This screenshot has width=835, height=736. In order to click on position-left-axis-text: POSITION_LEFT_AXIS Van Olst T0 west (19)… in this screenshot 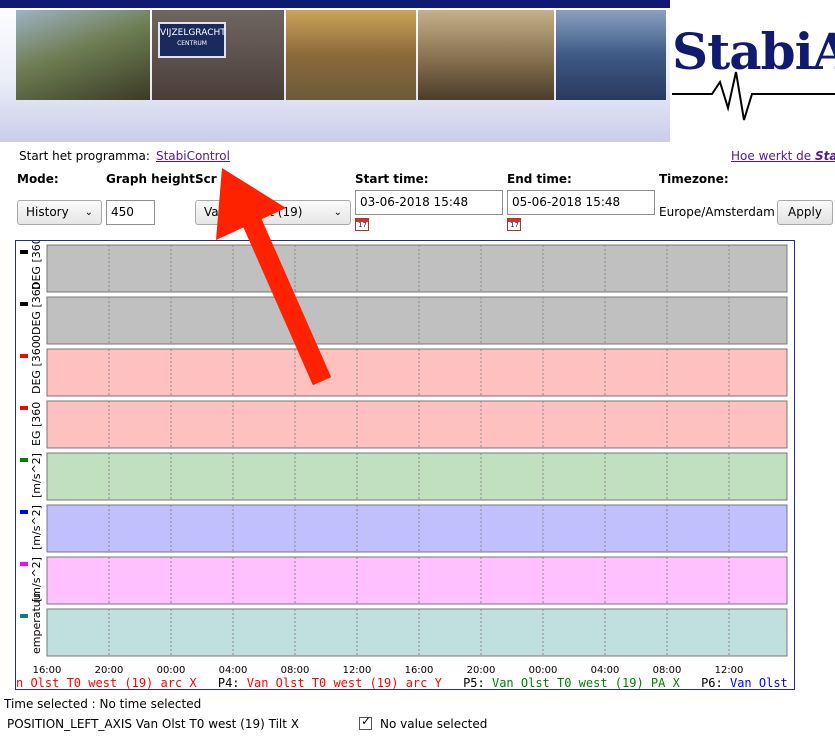, I will do `click(153, 724)`.